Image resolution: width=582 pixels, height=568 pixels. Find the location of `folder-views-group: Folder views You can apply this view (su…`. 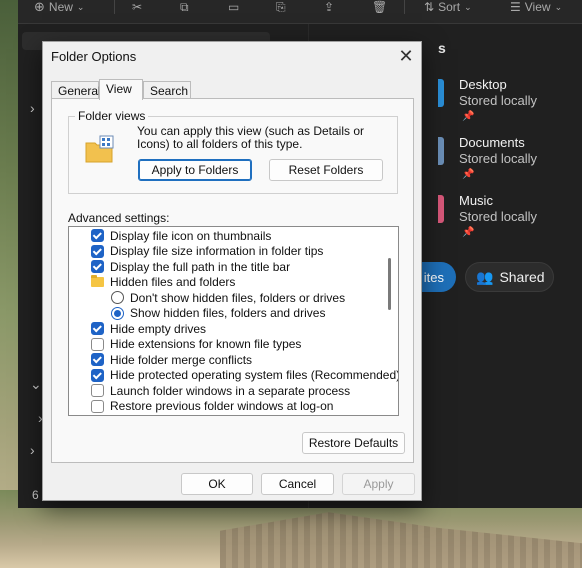

folder-views-group: Folder views You can apply this view (su… is located at coordinates (233, 151).